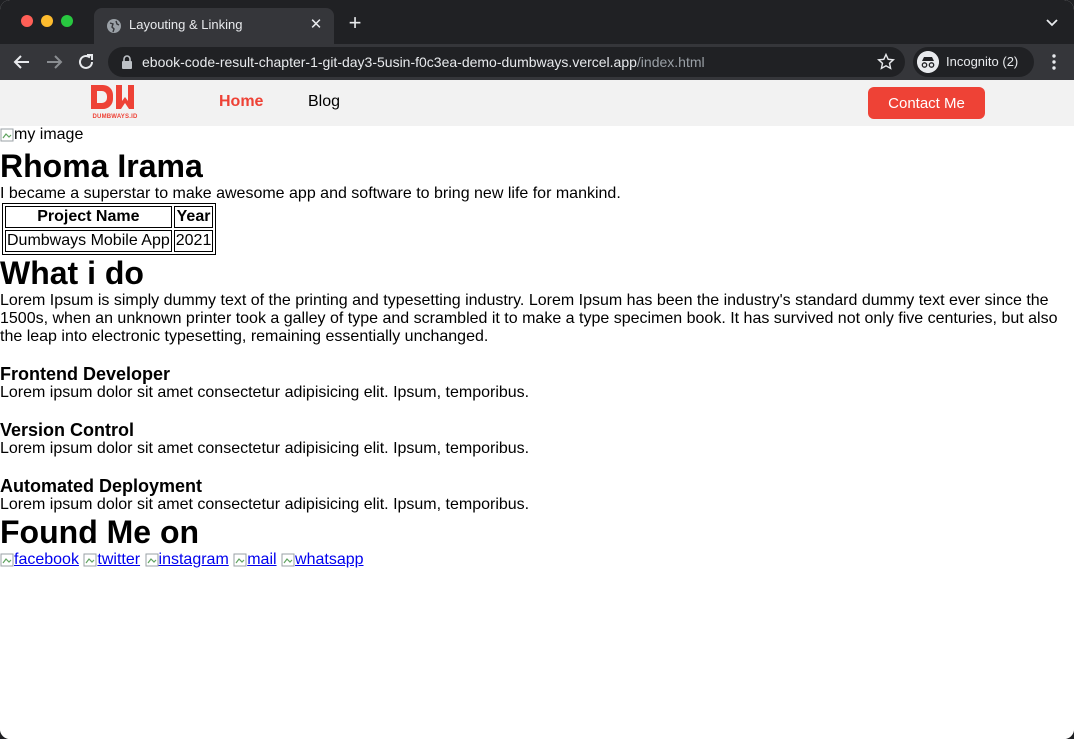 The height and width of the screenshot is (739, 1074). I want to click on more-menu-icon, so click(1054, 62).